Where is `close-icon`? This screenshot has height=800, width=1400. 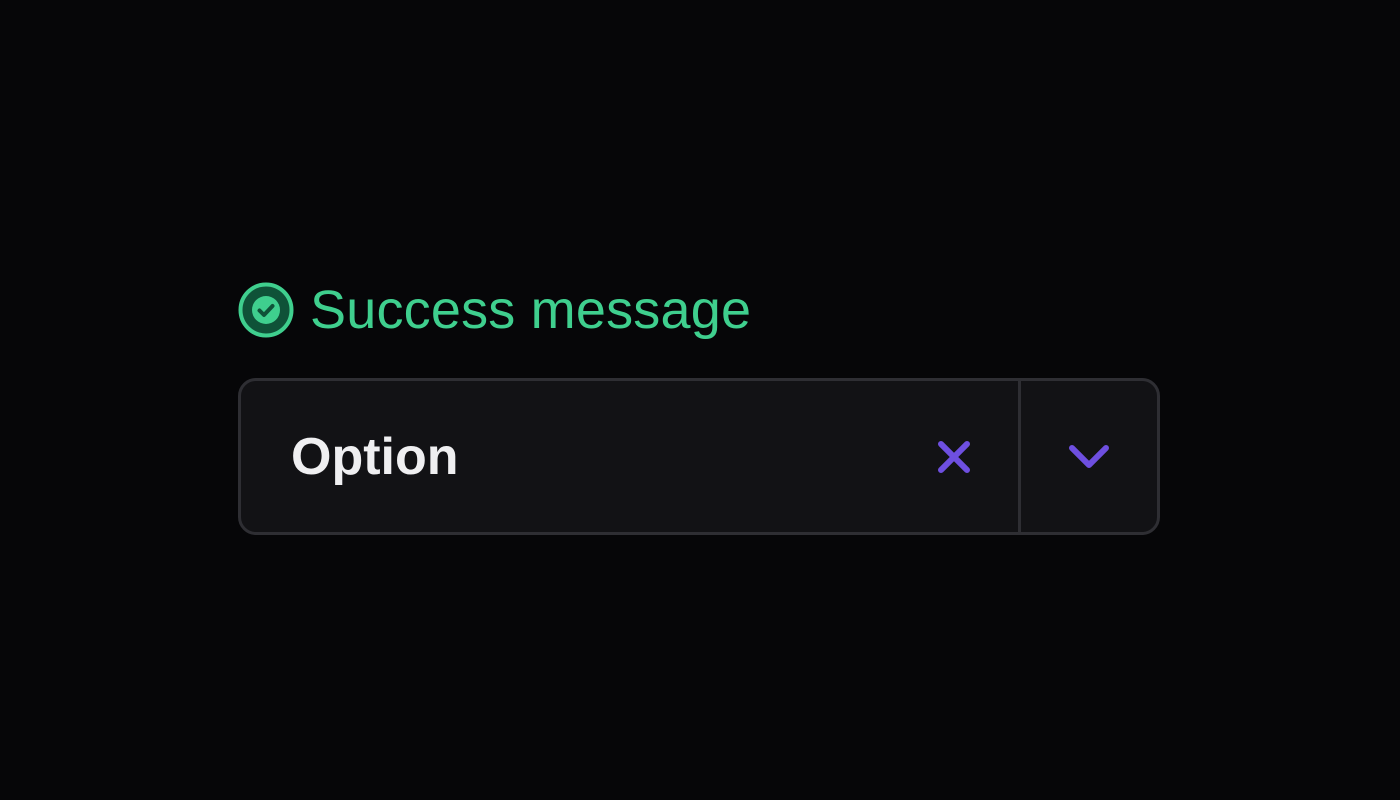
close-icon is located at coordinates (954, 456).